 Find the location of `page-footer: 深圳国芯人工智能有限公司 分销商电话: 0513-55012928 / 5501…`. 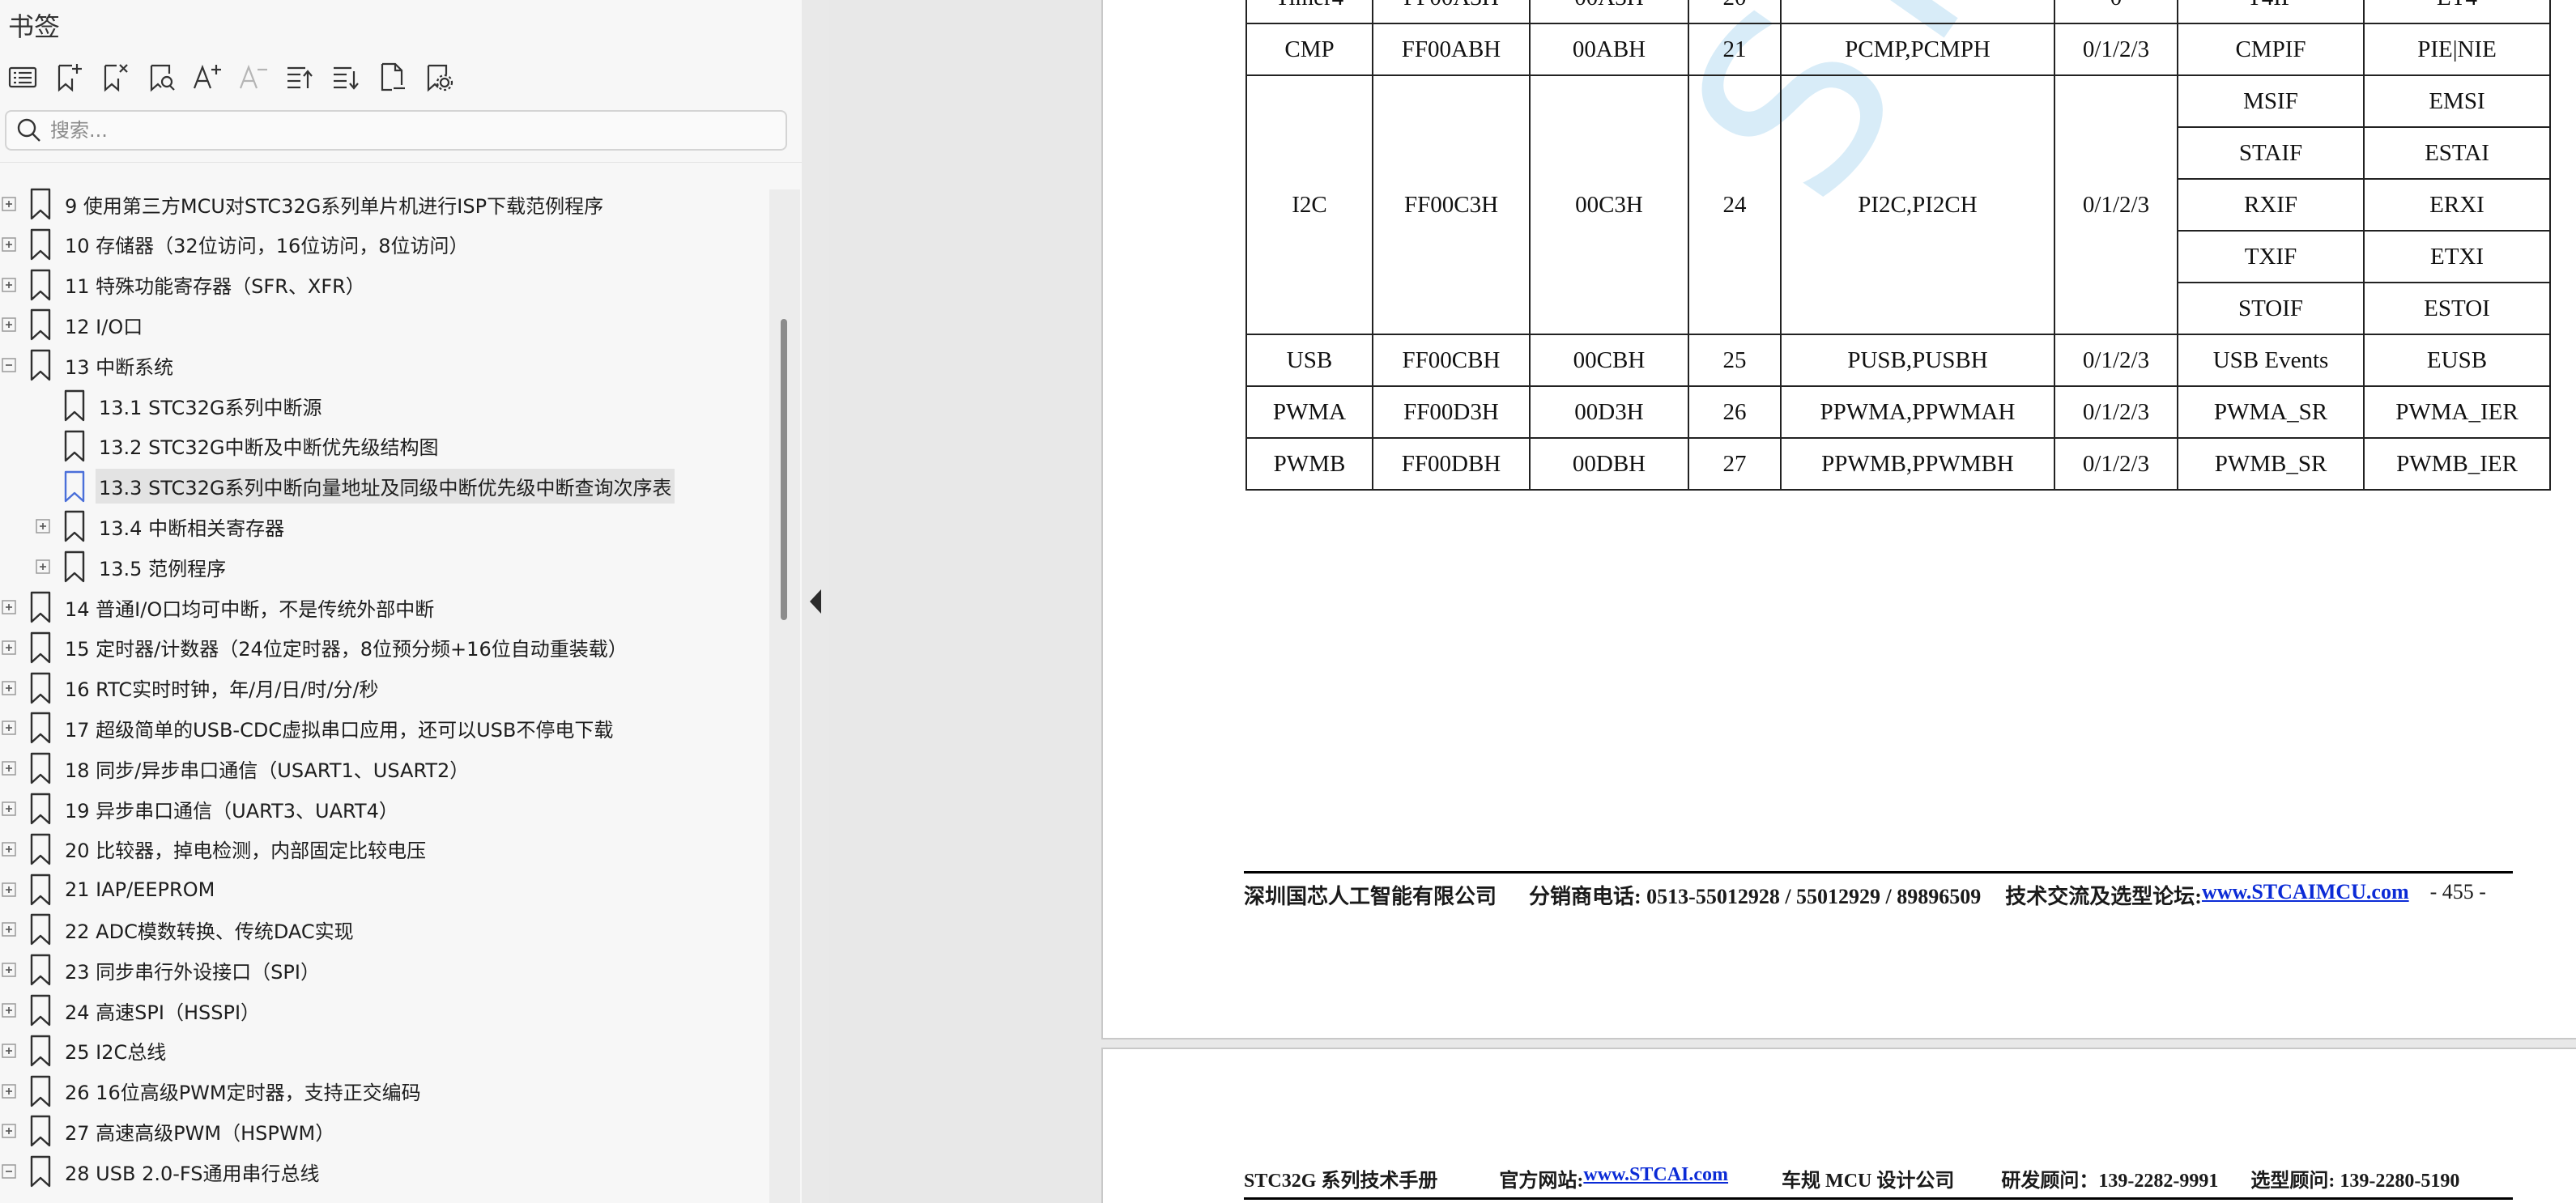

page-footer: 深圳国芯人工智能有限公司 分销商电话: 0513-55012928 / 5501… is located at coordinates (1878, 890).